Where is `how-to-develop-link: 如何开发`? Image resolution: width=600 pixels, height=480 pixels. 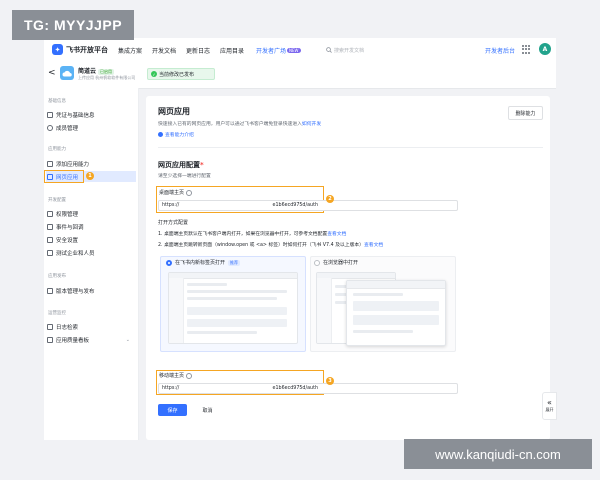 how-to-develop-link: 如何开发 is located at coordinates (311, 124).